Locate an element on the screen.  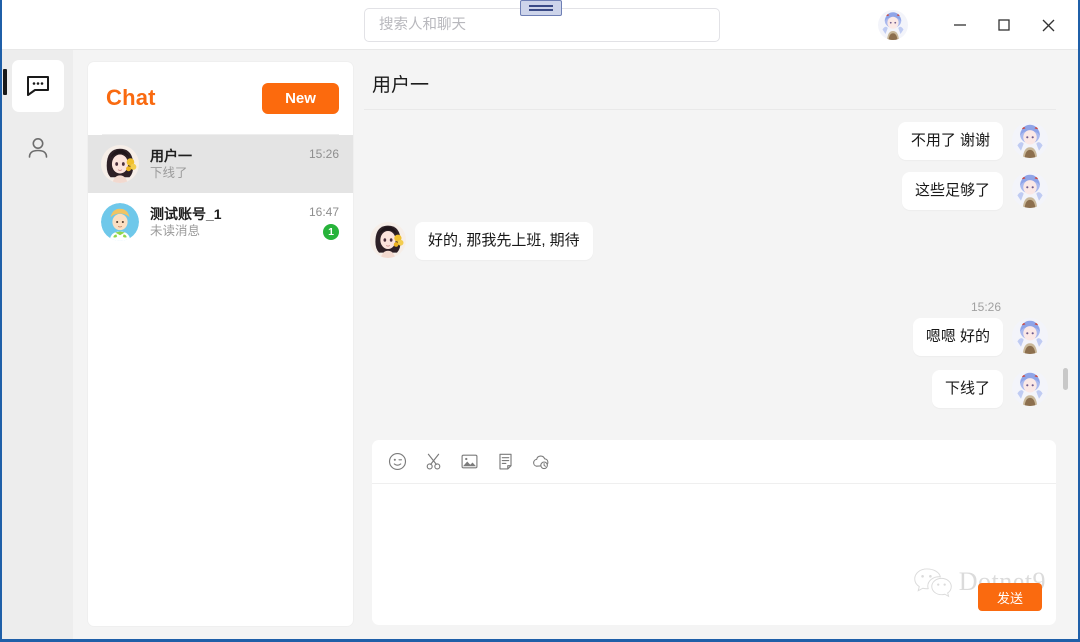
person-icon is located at coordinates (37, 148).